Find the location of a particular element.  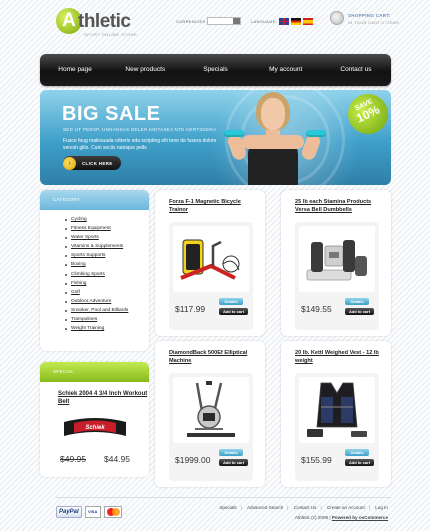

cart-icon is located at coordinates (337, 18).